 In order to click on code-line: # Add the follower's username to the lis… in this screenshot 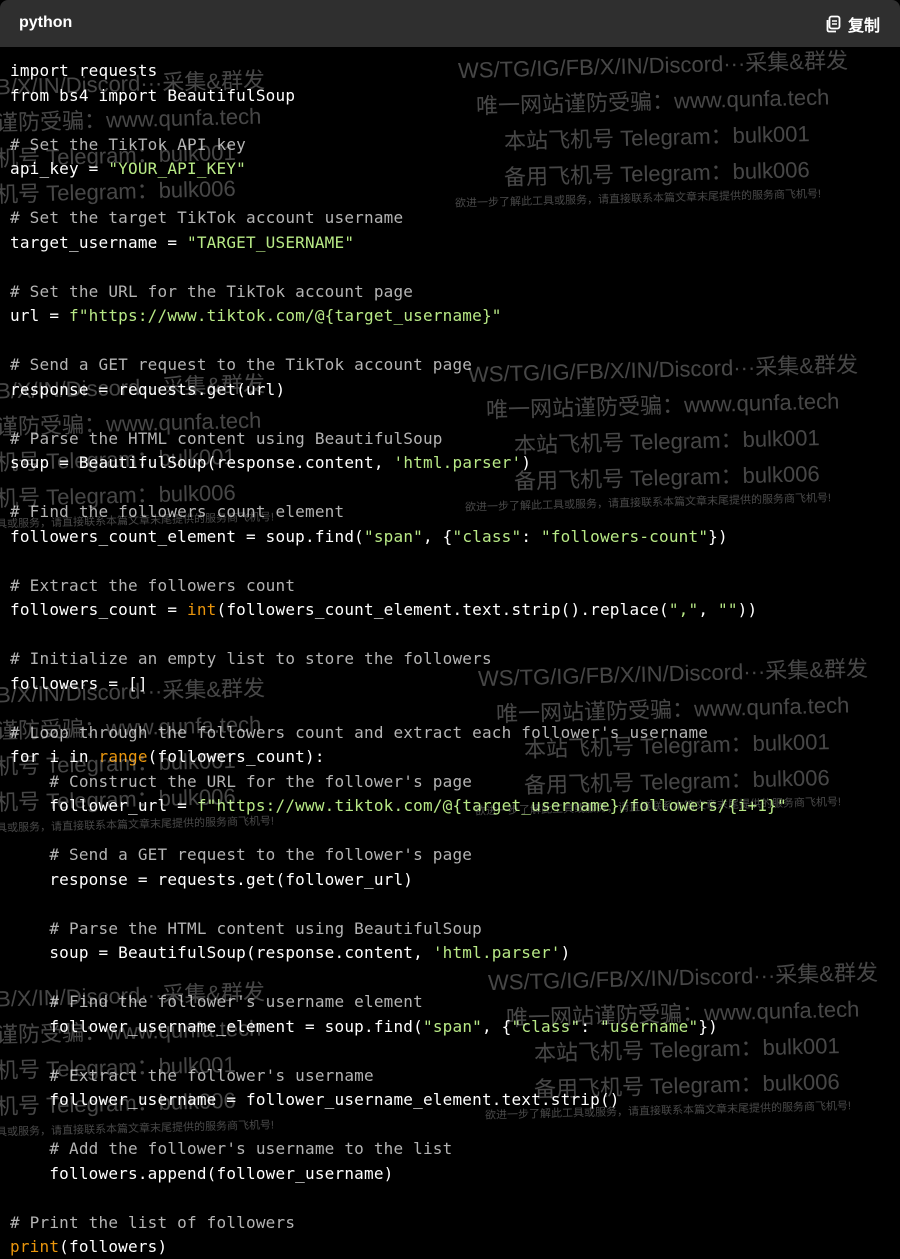, I will do `click(231, 1149)`.